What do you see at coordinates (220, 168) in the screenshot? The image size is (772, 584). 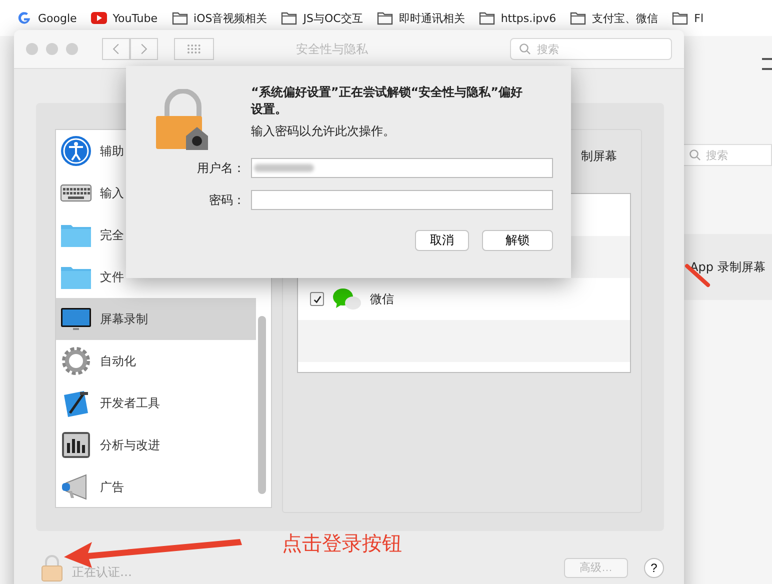 I see `field-label: 用户名：` at bounding box center [220, 168].